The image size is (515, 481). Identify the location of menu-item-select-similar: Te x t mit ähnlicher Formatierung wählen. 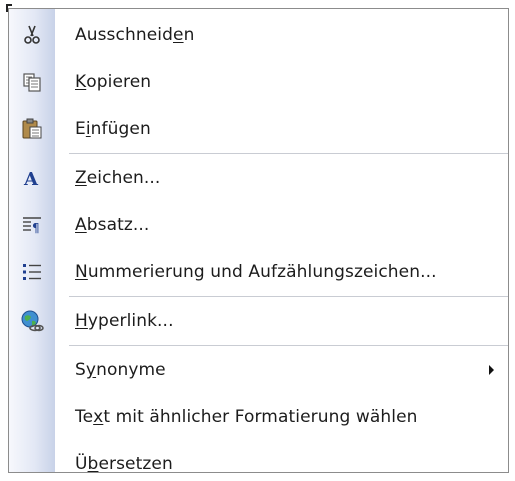
(258, 416).